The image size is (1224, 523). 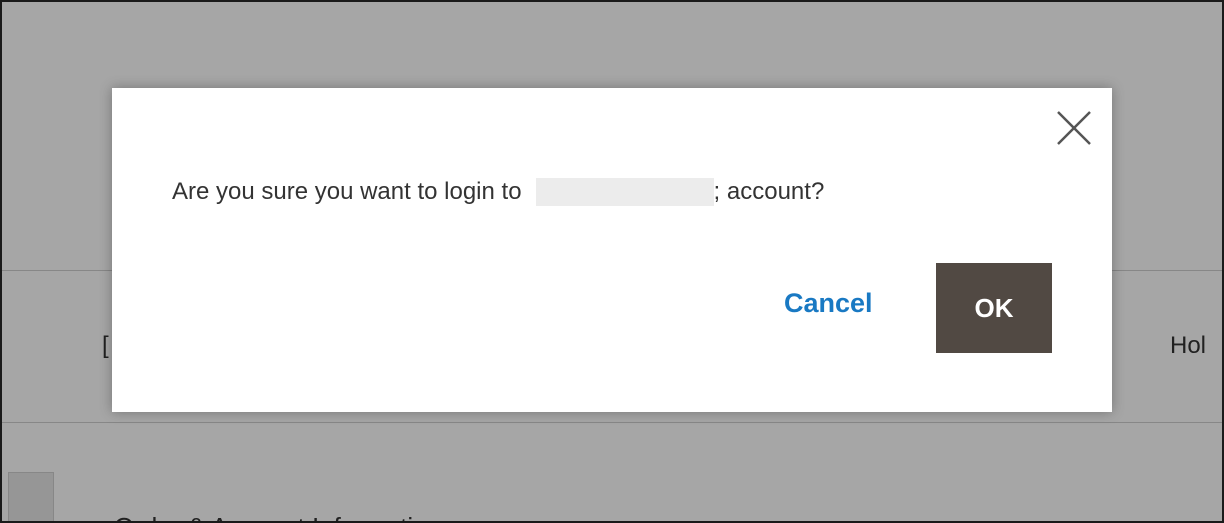 I want to click on confirm-message-prefix: Are you sure you want to login to, so click(x=347, y=191).